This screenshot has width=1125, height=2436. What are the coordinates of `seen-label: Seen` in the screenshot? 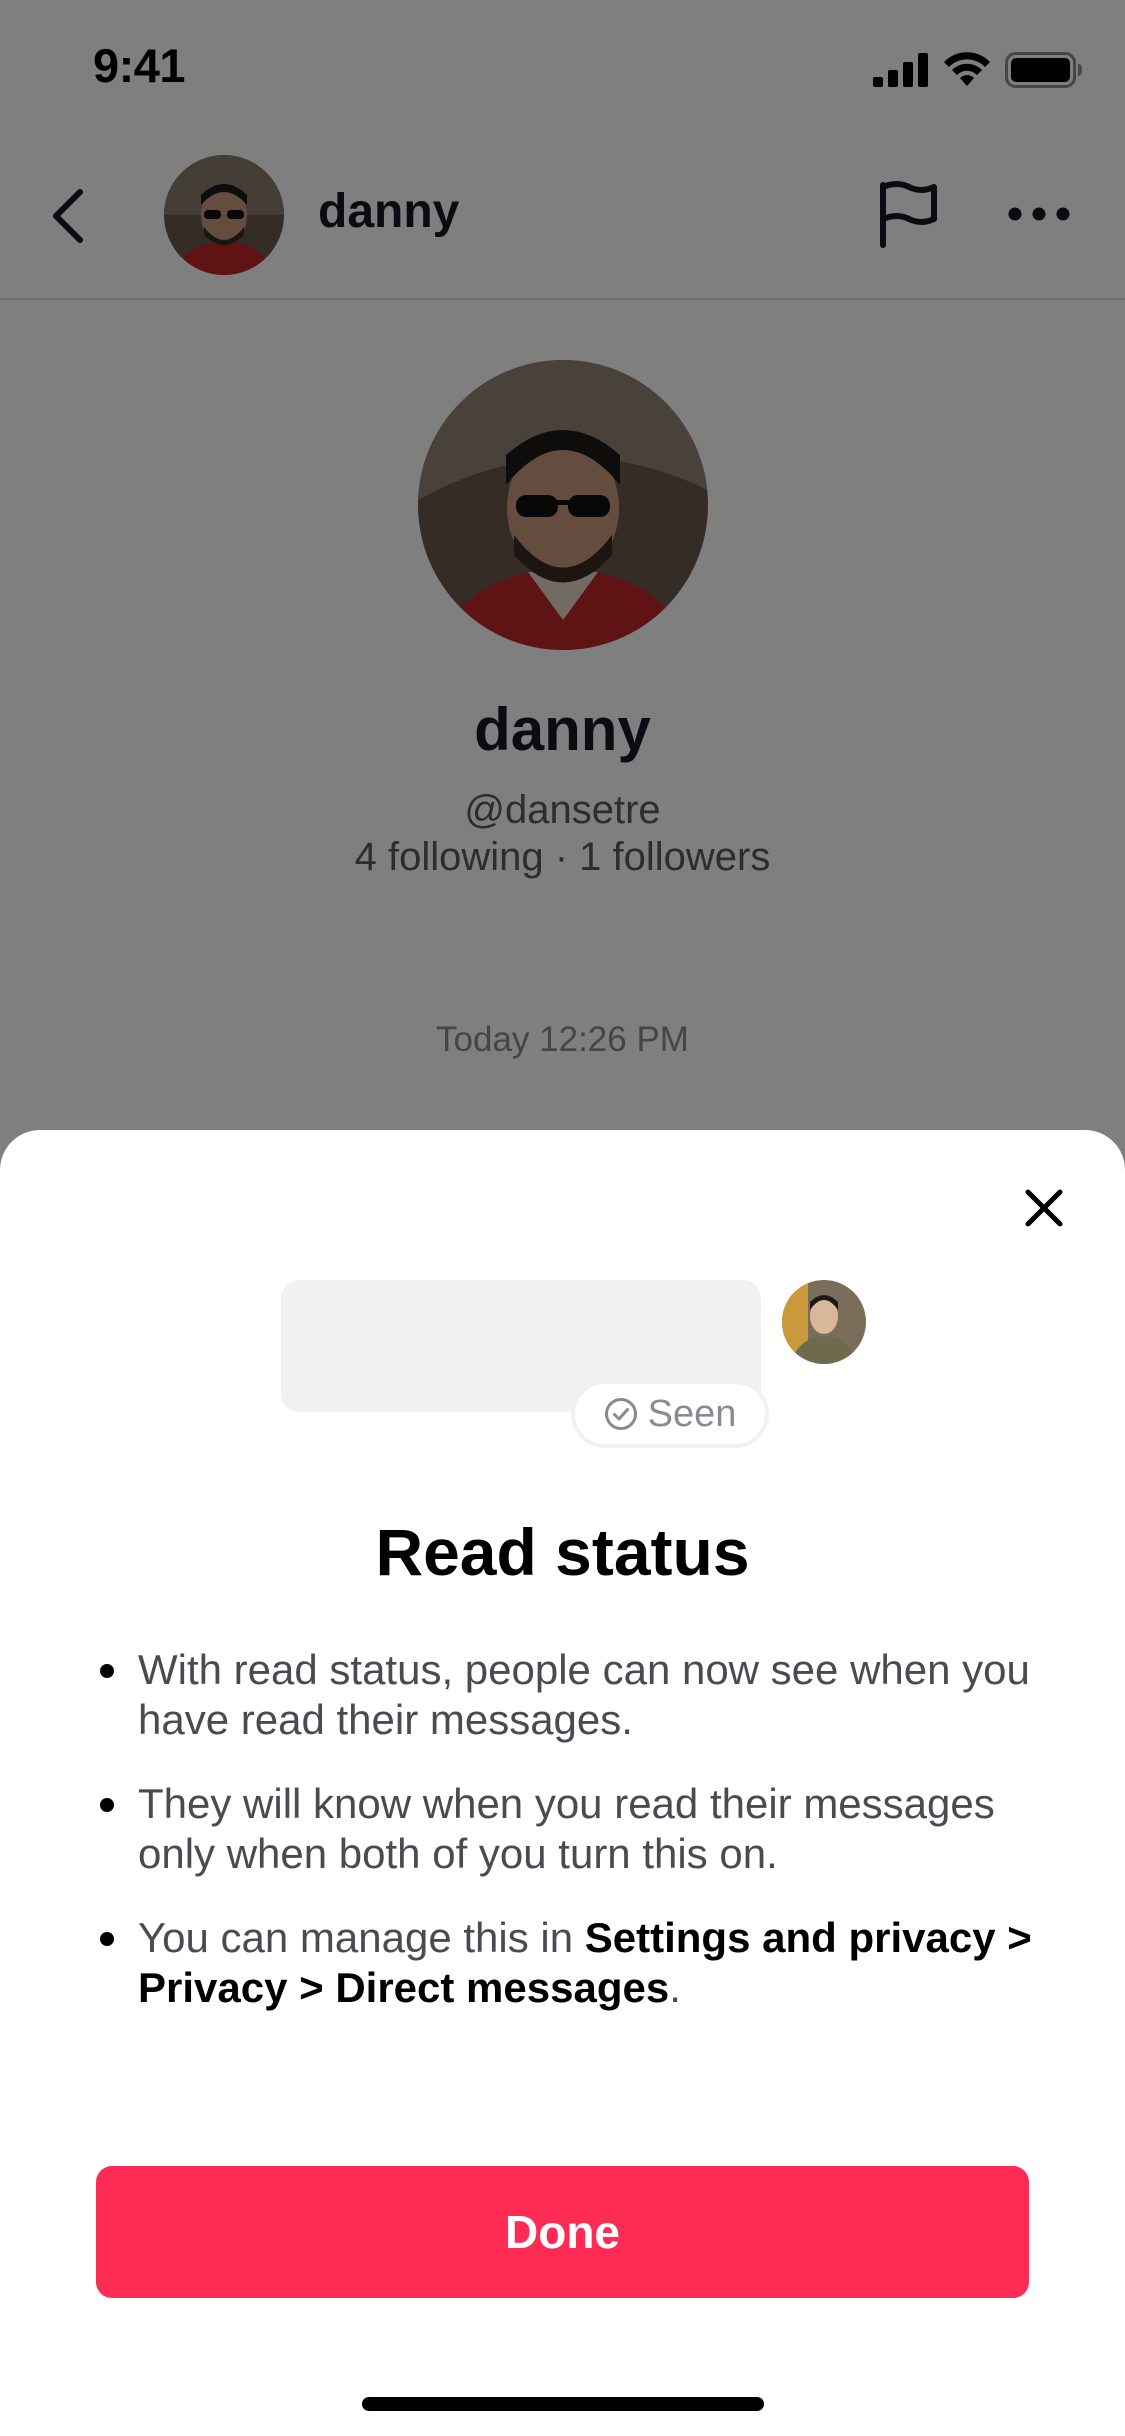 It's located at (692, 1413).